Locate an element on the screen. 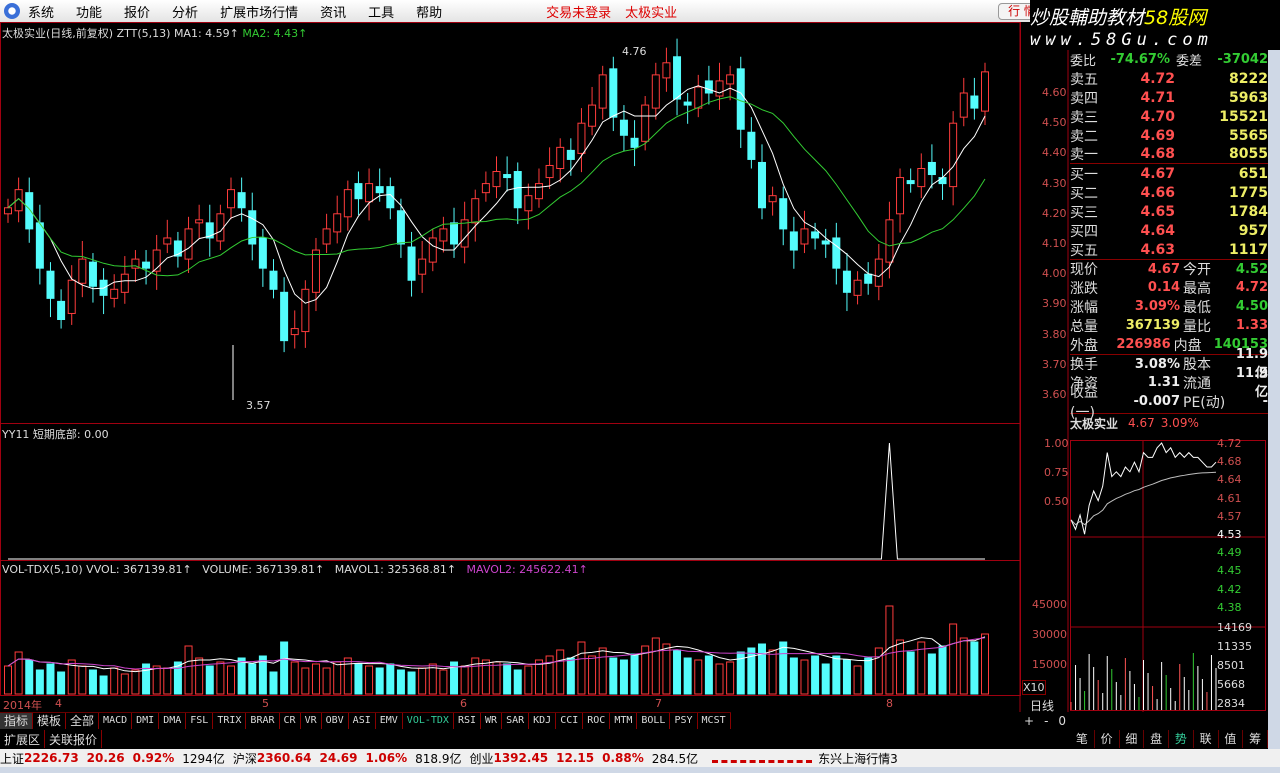 This screenshot has width=1280, height=773. mini-tab: 盘 is located at coordinates (1156, 739).